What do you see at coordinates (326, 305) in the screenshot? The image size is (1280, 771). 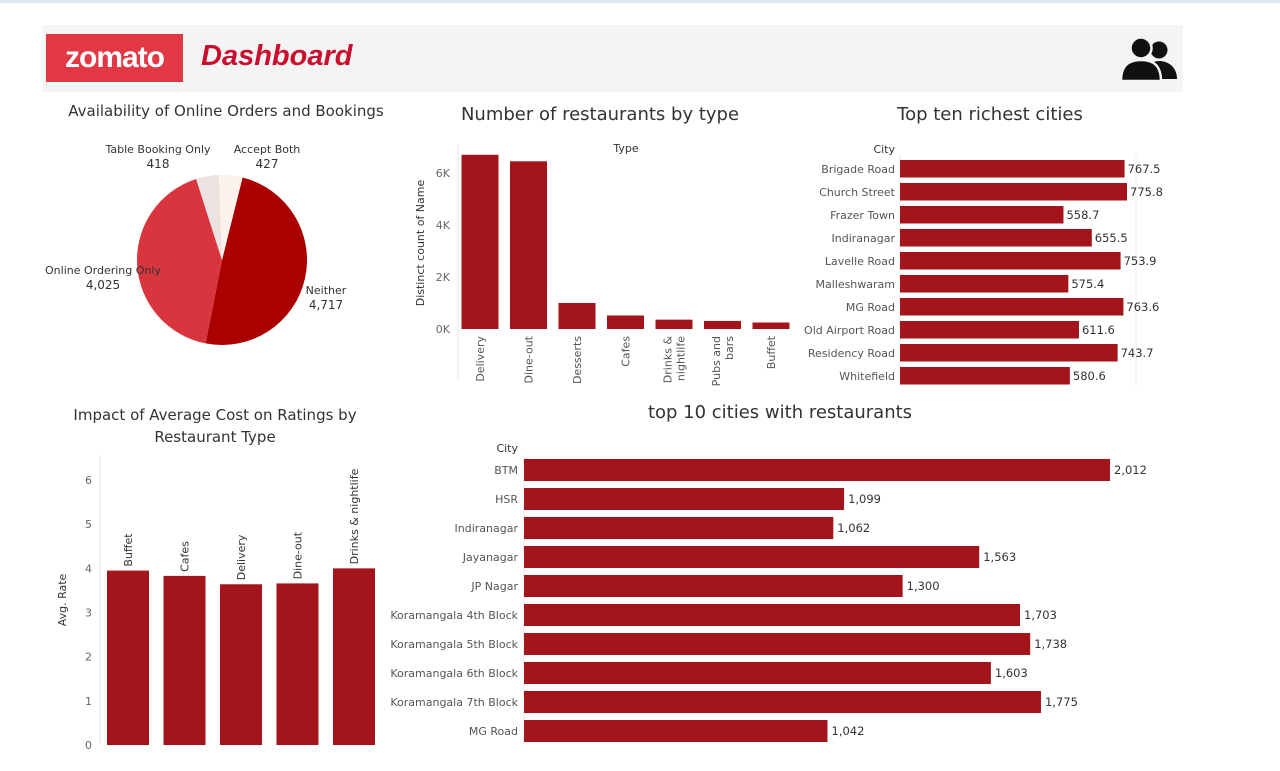 I see `pie-slice-value: 4,717` at bounding box center [326, 305].